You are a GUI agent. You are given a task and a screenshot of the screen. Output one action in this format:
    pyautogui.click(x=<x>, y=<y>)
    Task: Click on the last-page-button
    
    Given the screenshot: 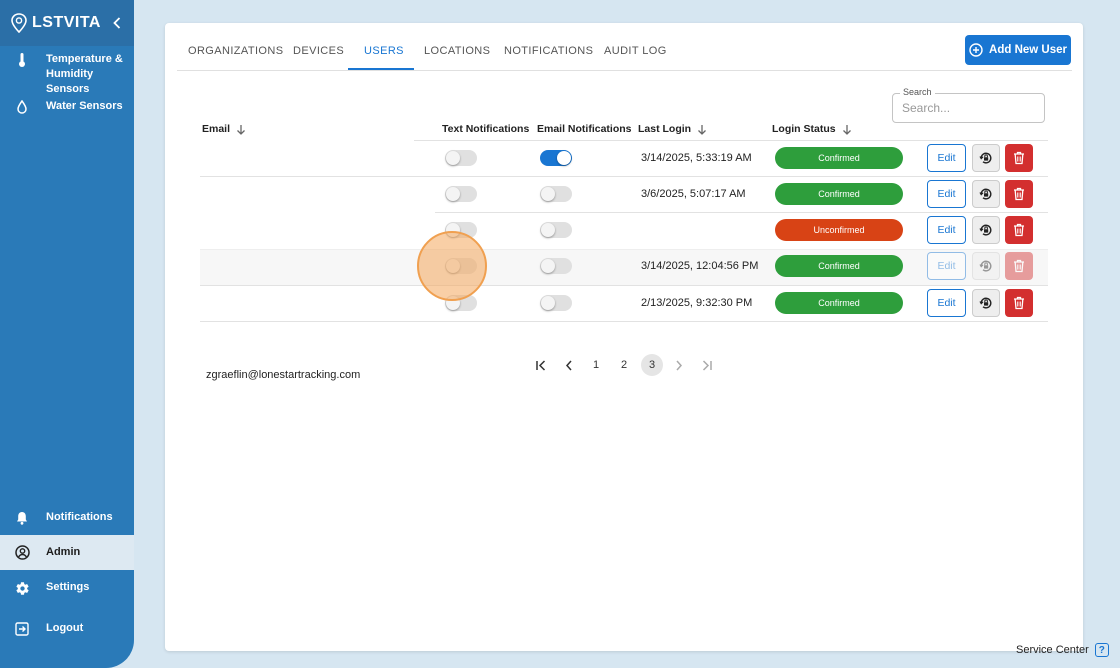 What is the action you would take?
    pyautogui.click(x=707, y=365)
    